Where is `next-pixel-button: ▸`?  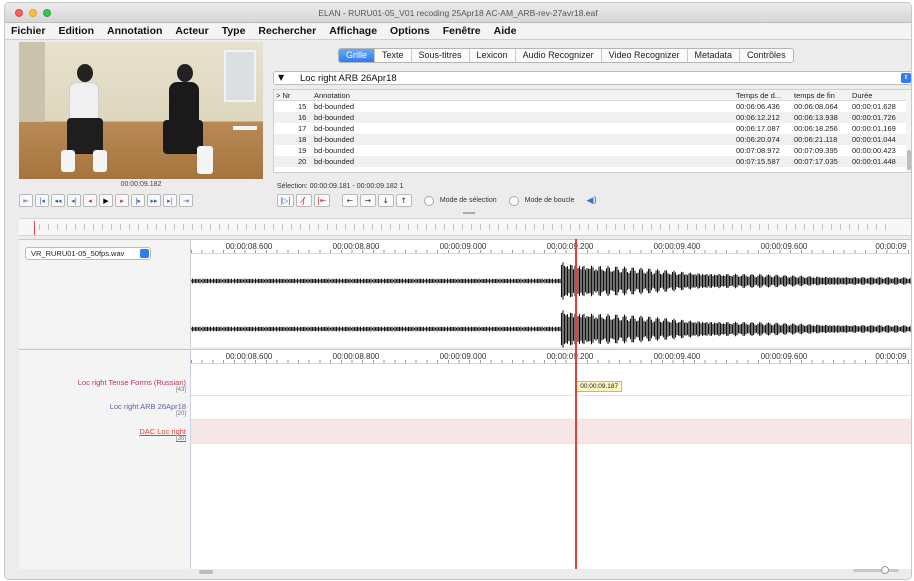
next-pixel-button: ▸ is located at coordinates (122, 200).